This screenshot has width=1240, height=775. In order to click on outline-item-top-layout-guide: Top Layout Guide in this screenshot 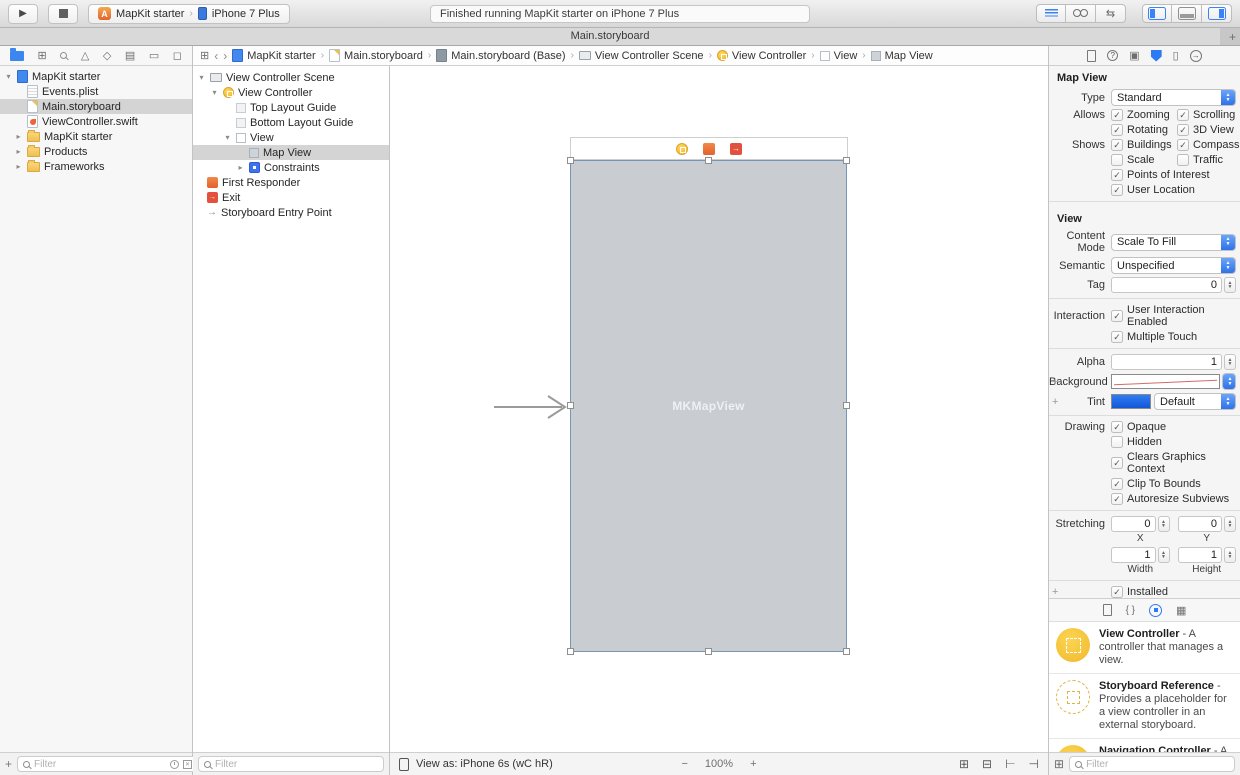, I will do `click(291, 107)`.